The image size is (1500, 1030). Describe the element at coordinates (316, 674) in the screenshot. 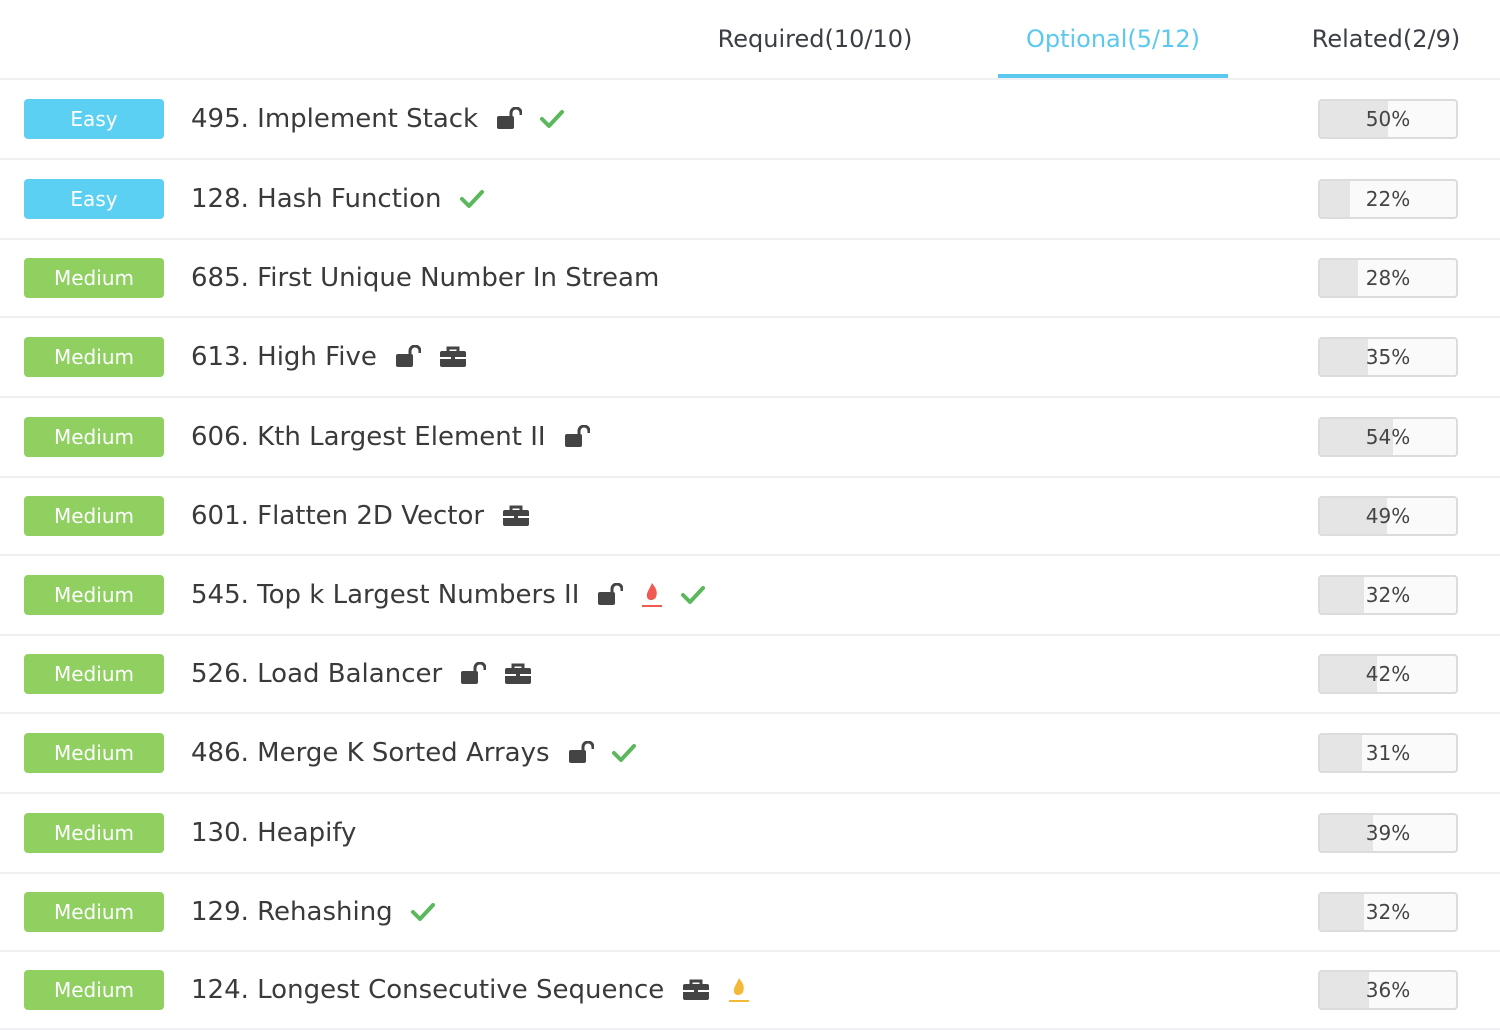

I see `problem-title-link: 526. Load Balancer` at that location.